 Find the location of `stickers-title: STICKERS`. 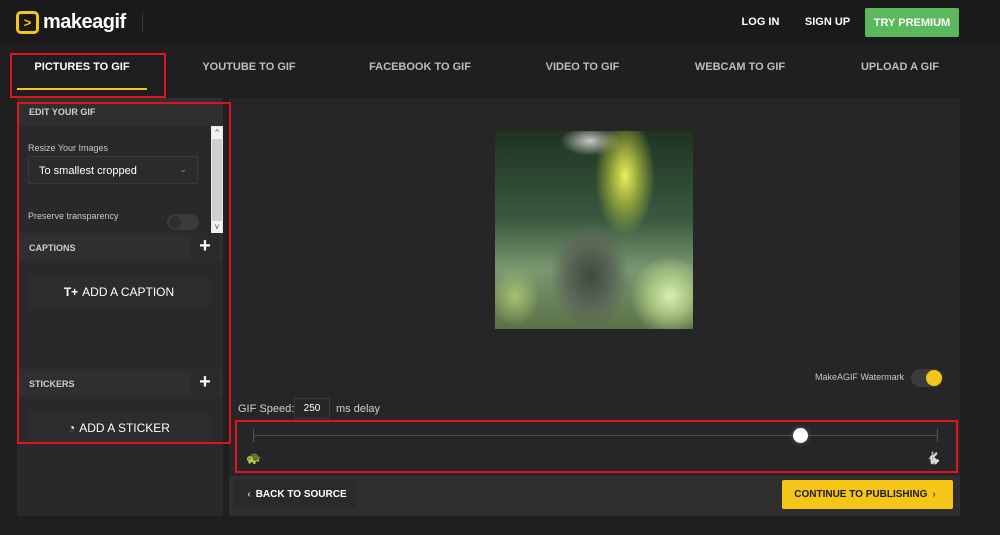

stickers-title: STICKERS is located at coordinates (52, 384).